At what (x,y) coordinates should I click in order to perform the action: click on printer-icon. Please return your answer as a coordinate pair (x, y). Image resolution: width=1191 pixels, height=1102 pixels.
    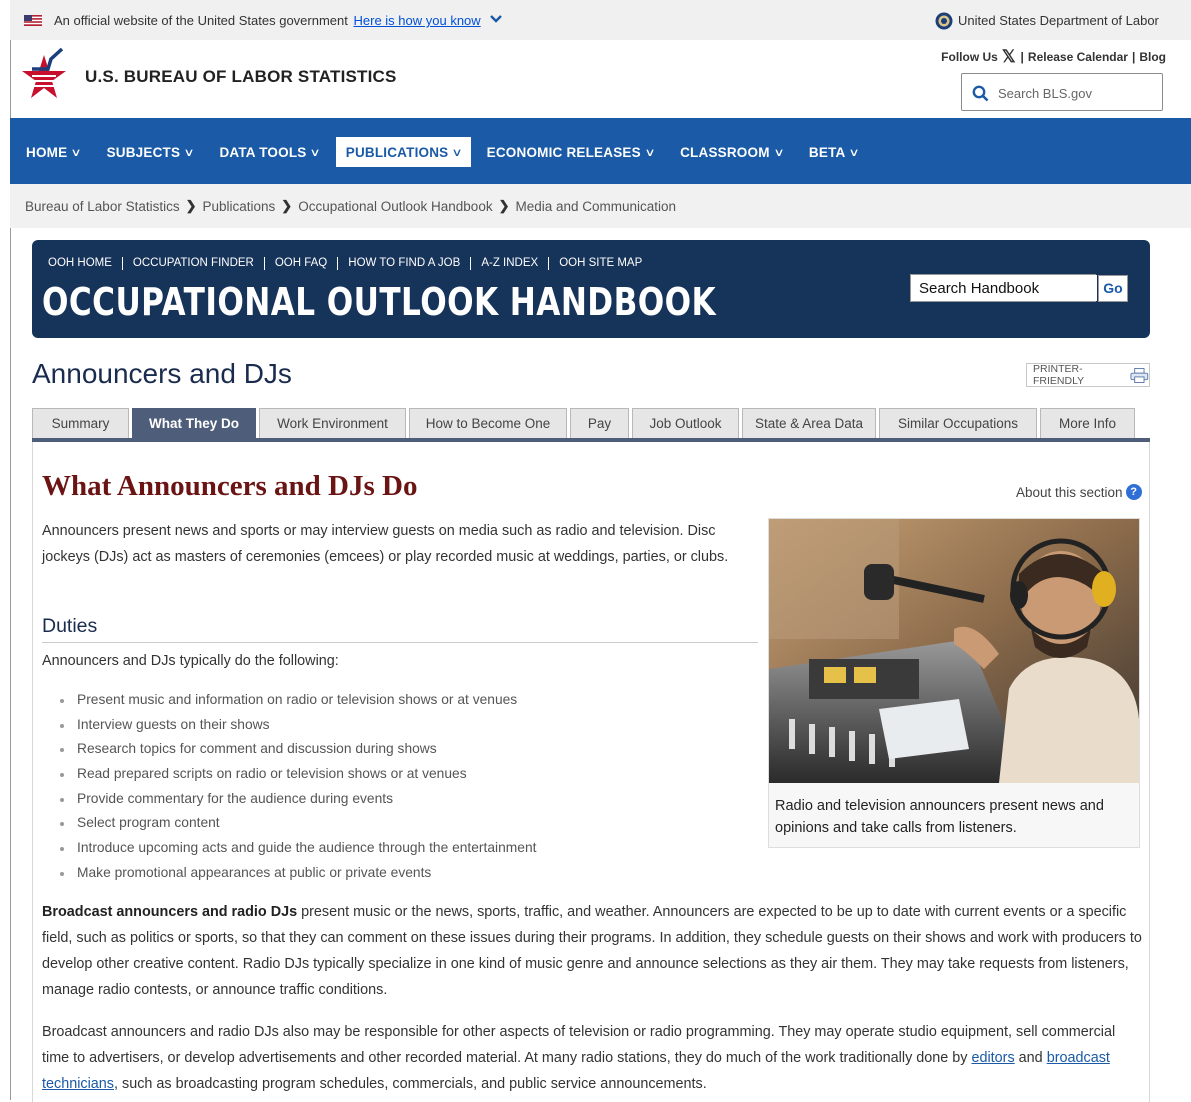
    Looking at the image, I should click on (1139, 375).